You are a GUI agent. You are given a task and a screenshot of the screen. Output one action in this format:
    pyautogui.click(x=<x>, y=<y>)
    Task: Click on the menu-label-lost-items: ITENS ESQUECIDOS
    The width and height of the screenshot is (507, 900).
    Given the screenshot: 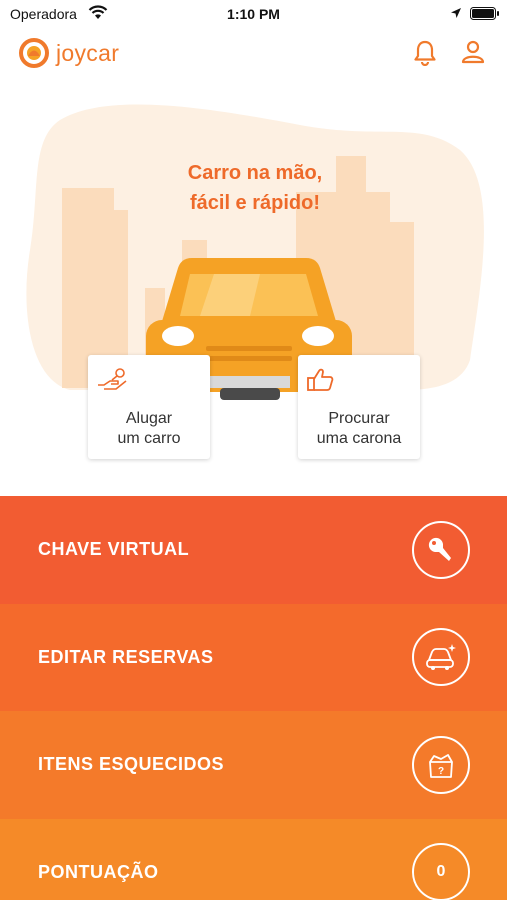 What is the action you would take?
    pyautogui.click(x=131, y=764)
    